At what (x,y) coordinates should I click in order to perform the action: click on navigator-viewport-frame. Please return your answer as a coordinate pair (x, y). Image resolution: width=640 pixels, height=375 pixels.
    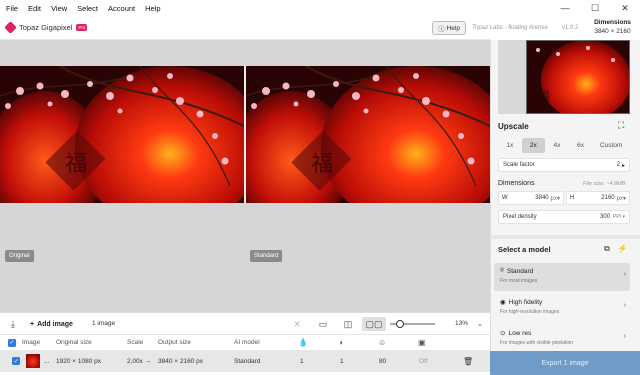
    Looking at the image, I should click on (578, 77).